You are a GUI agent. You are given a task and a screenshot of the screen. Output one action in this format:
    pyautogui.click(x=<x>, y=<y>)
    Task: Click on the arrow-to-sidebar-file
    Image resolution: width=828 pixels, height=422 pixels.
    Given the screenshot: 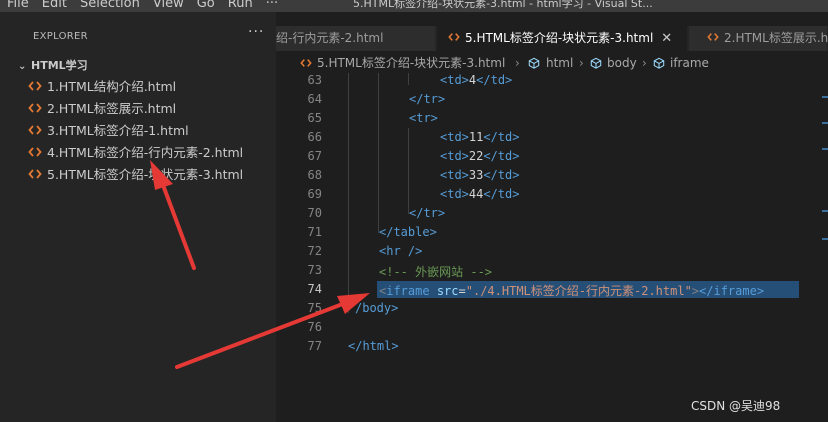 What is the action you would take?
    pyautogui.click(x=173, y=215)
    